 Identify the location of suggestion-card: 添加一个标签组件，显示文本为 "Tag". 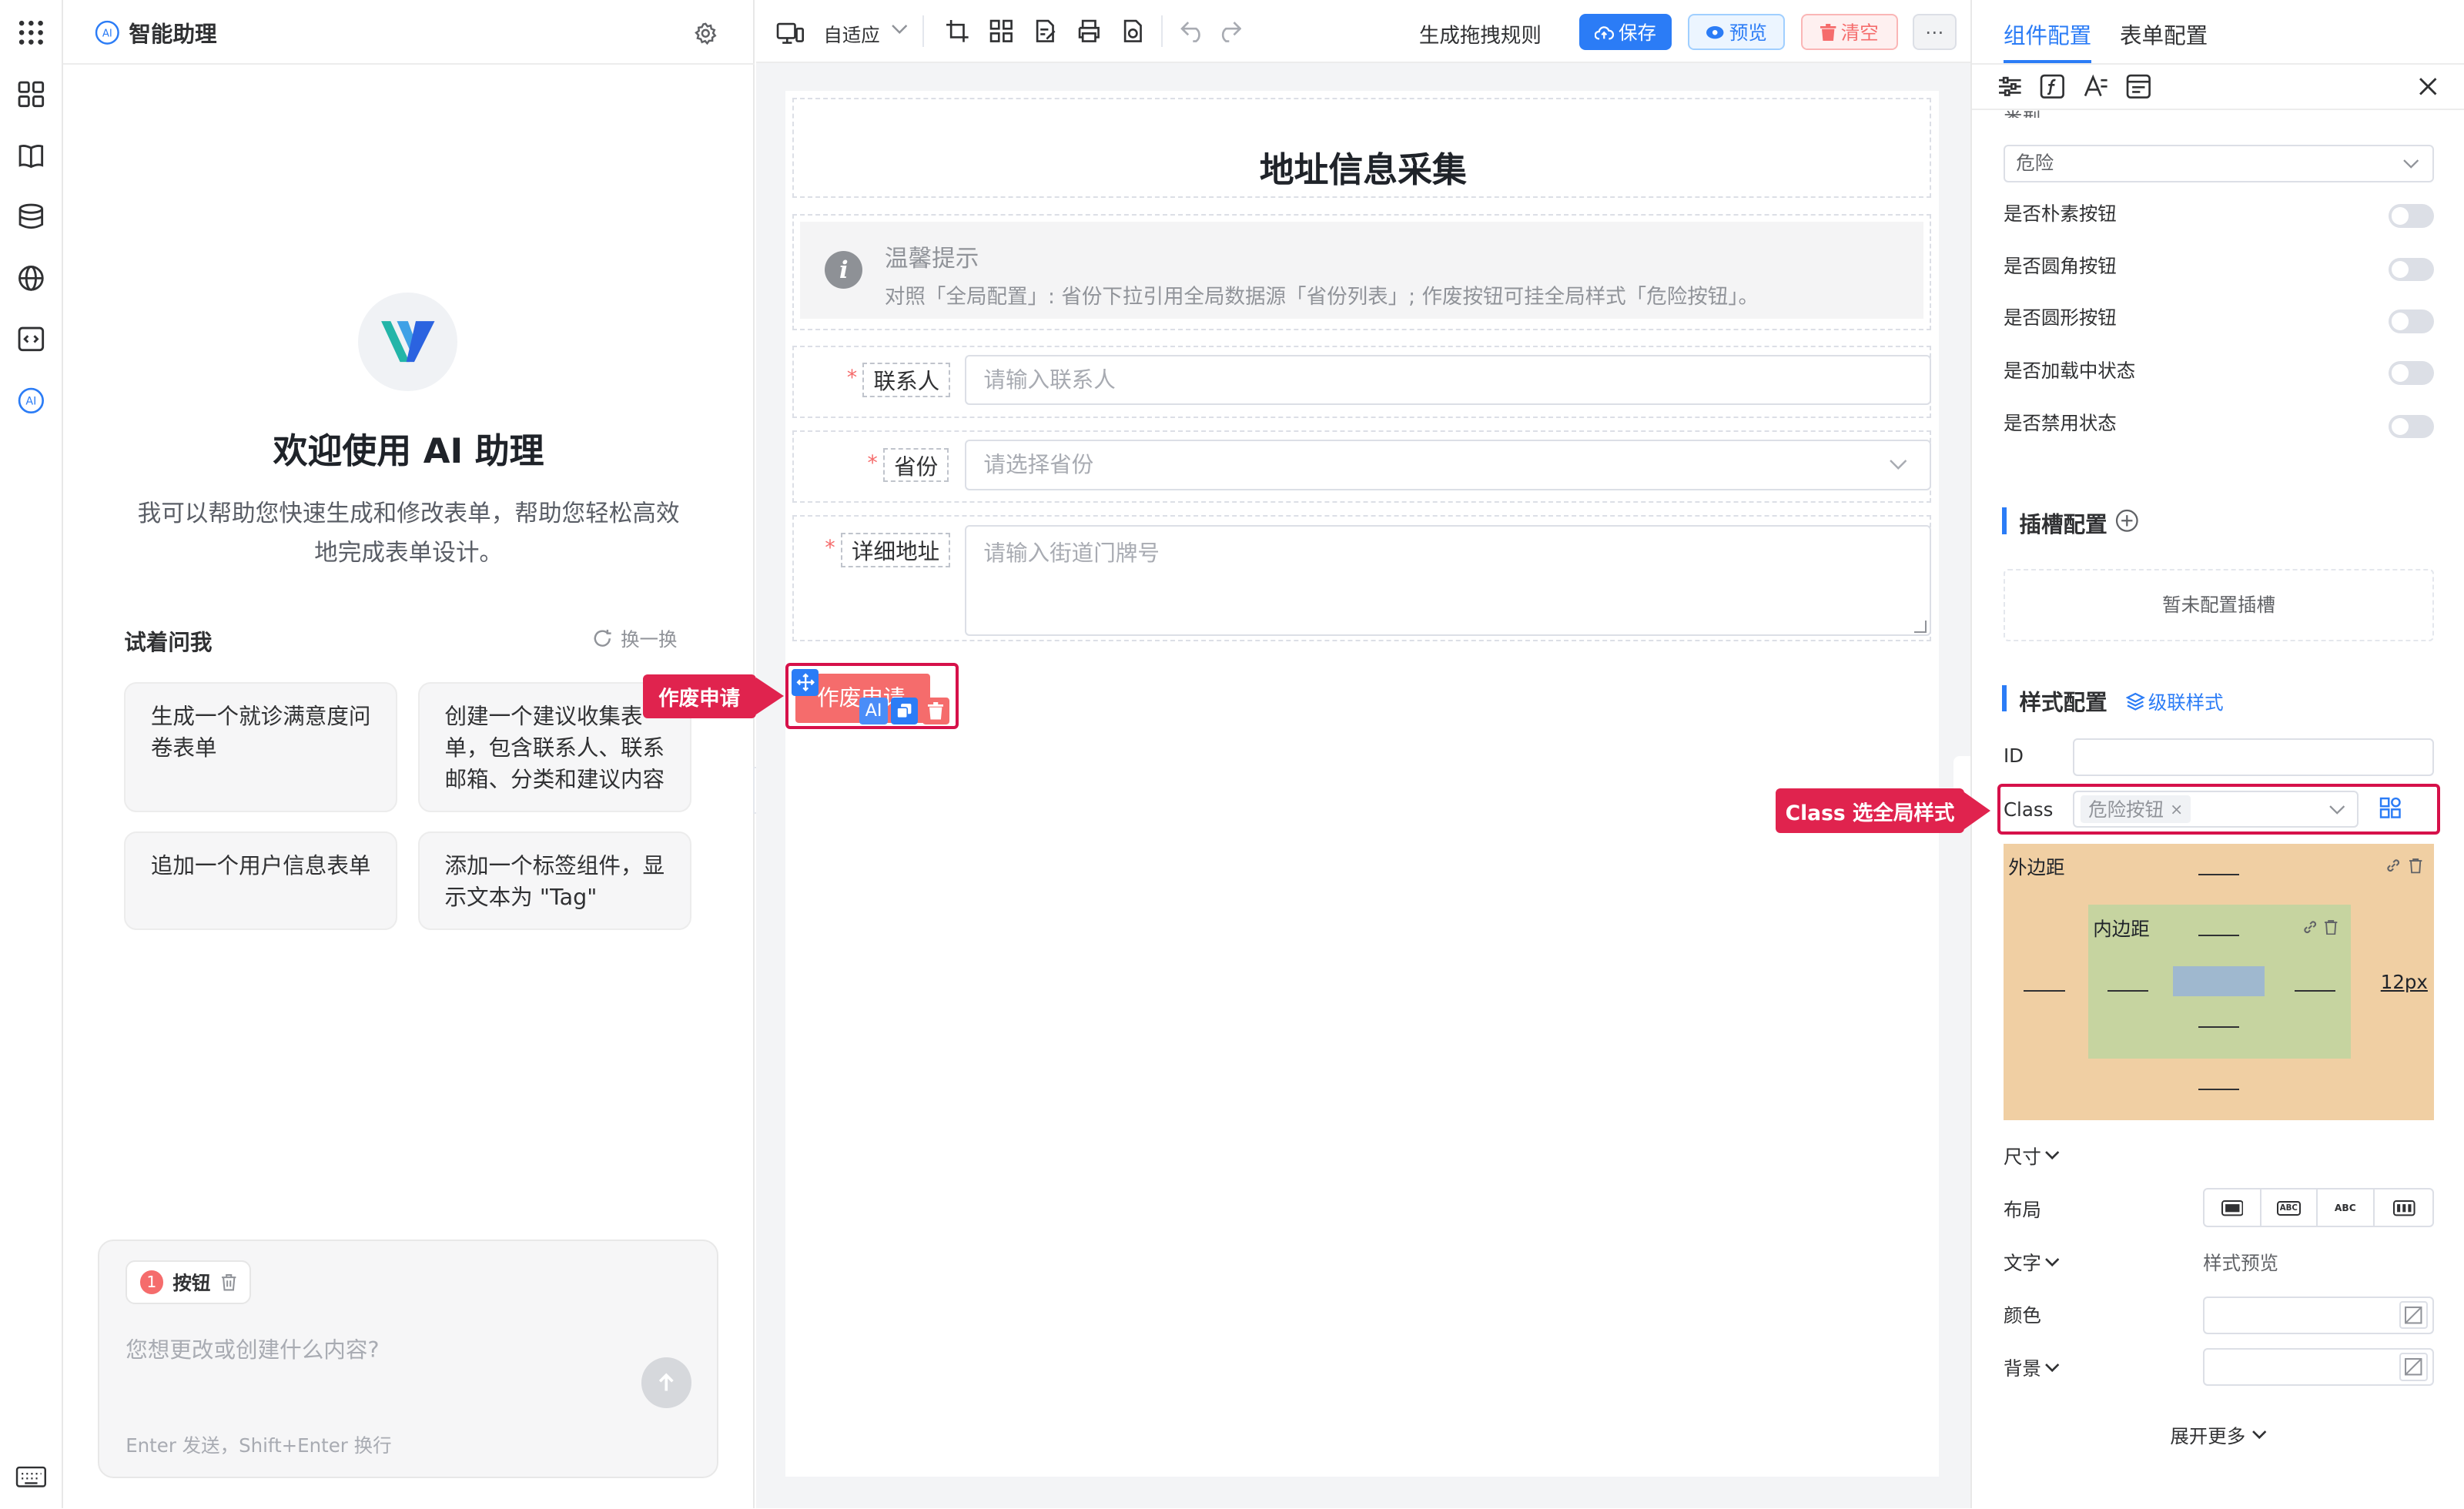
(554, 881).